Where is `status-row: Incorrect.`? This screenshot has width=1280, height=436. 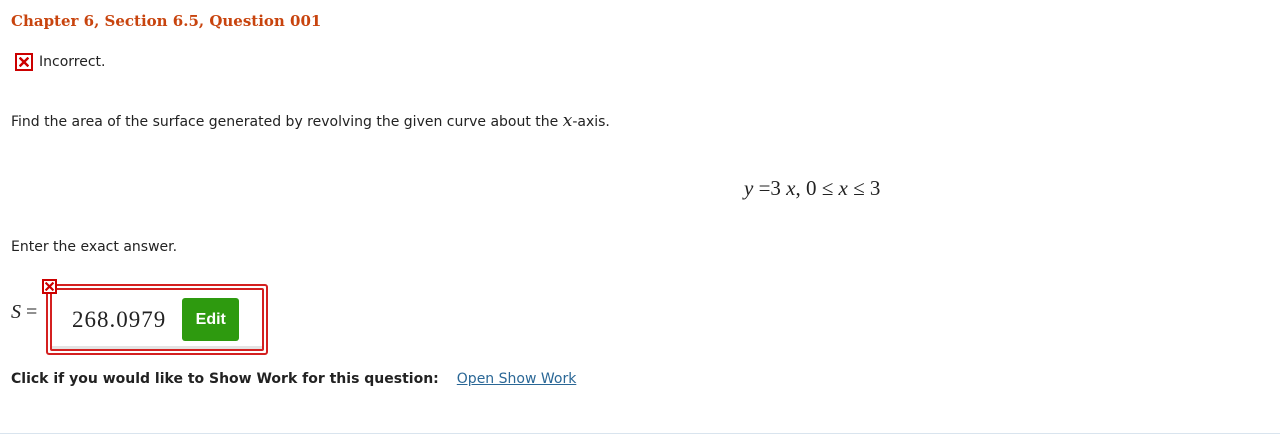
status-row: Incorrect. is located at coordinates (60, 62).